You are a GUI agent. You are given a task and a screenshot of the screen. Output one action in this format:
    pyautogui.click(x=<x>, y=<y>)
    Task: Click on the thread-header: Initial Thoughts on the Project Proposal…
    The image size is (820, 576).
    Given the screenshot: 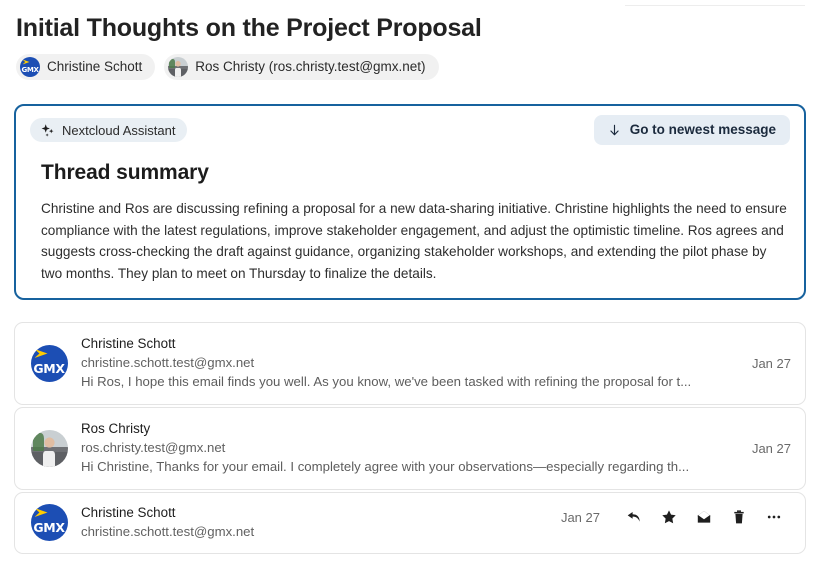 What is the action you would take?
    pyautogui.click(x=410, y=46)
    